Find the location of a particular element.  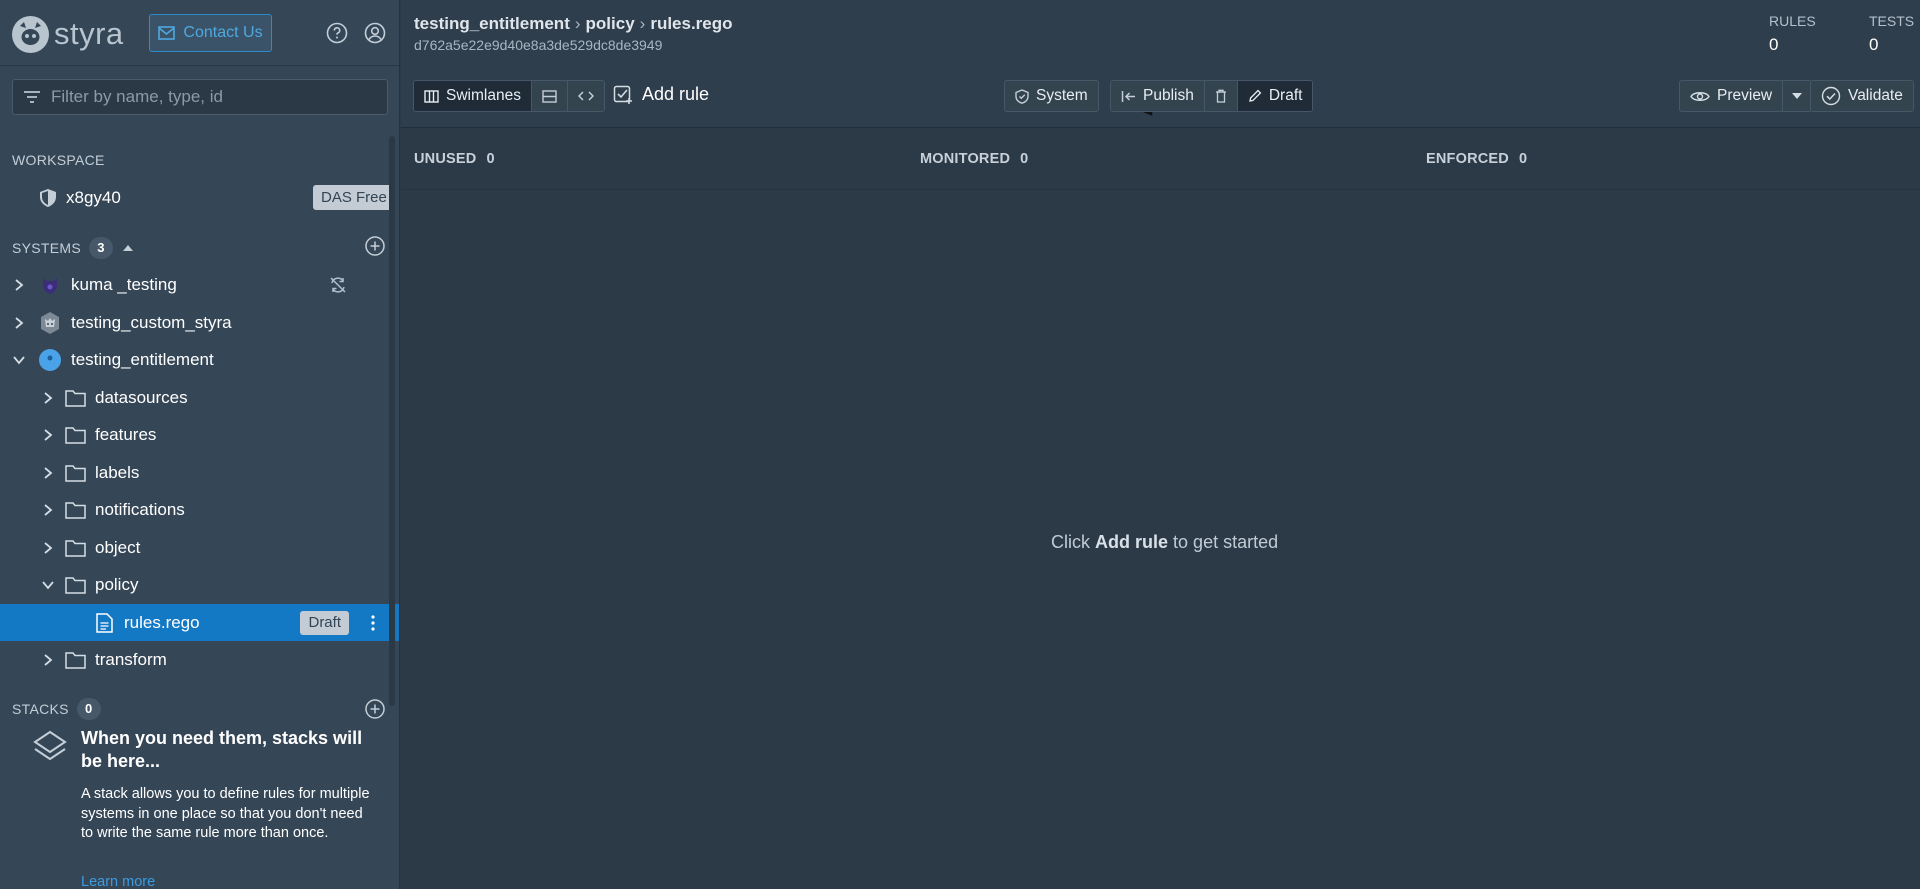

file-item-rules-rego: rules.rego Draft is located at coordinates (199, 622).